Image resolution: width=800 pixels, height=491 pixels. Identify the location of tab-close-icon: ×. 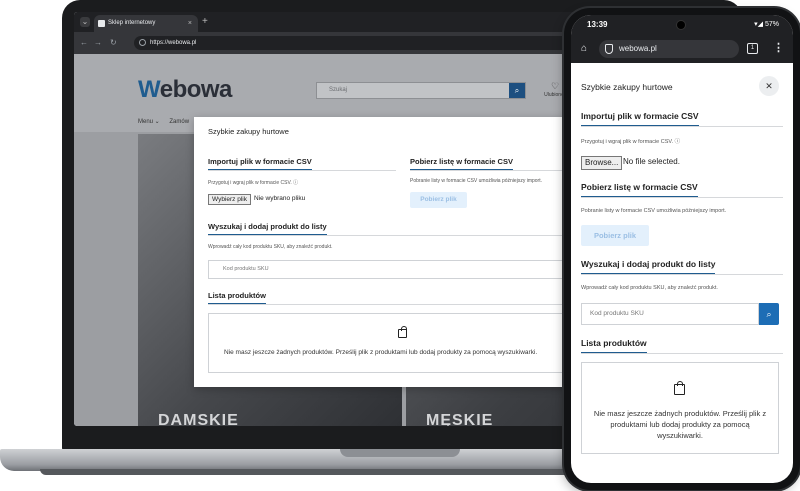
(190, 23).